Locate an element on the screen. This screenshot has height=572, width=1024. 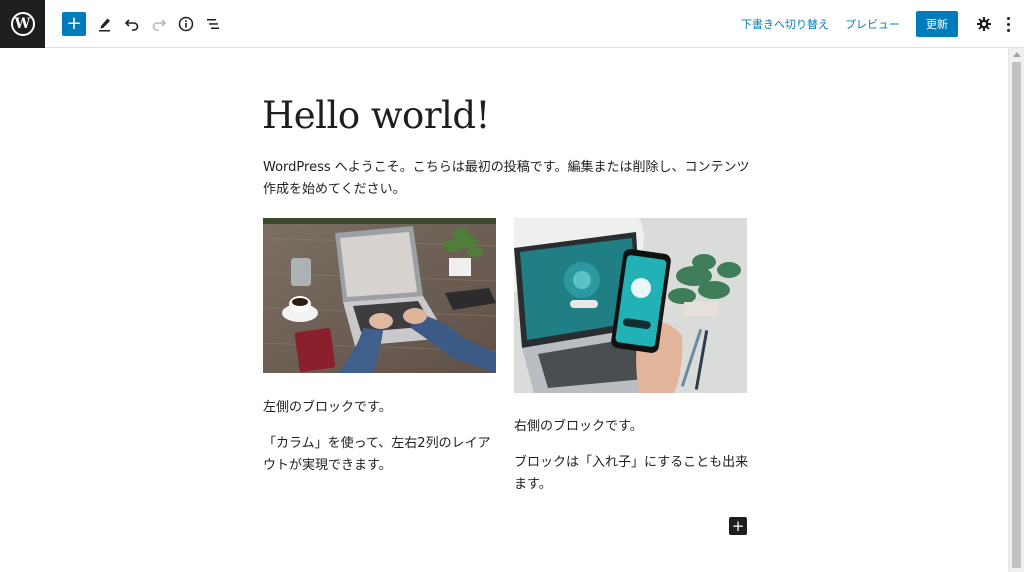
scroll-up-arrow is located at coordinates (1017, 54).